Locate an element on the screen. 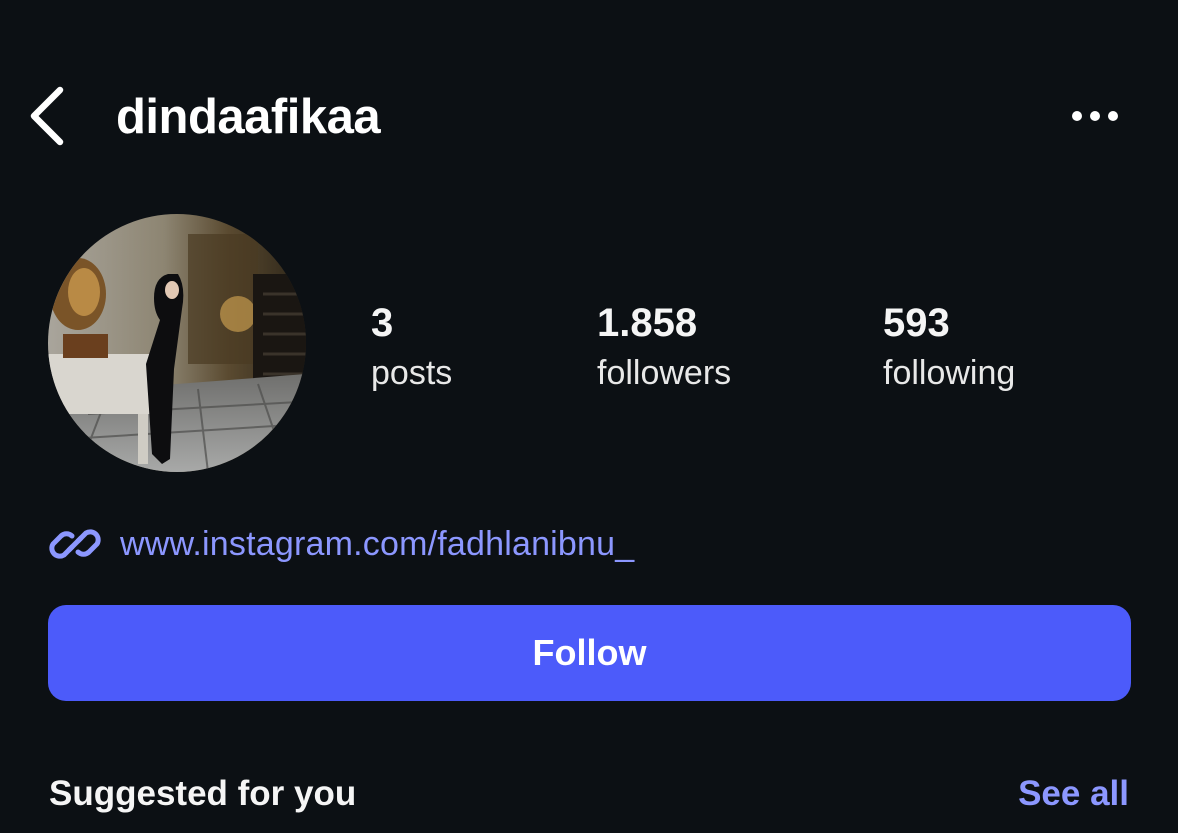  suggested-for-you-title: Suggested for you is located at coordinates (203, 793).